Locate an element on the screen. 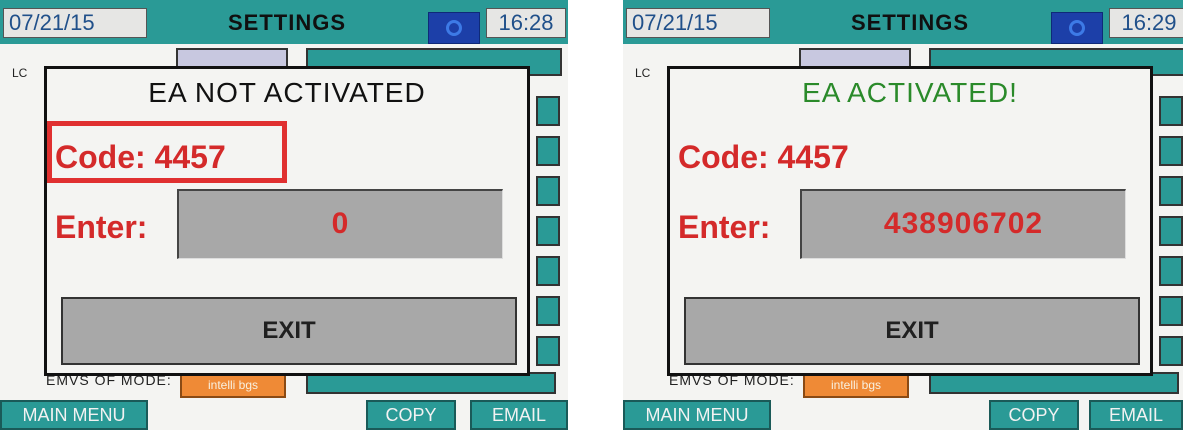 This screenshot has height=430, width=1183. time-display: 16:28 is located at coordinates (526, 23).